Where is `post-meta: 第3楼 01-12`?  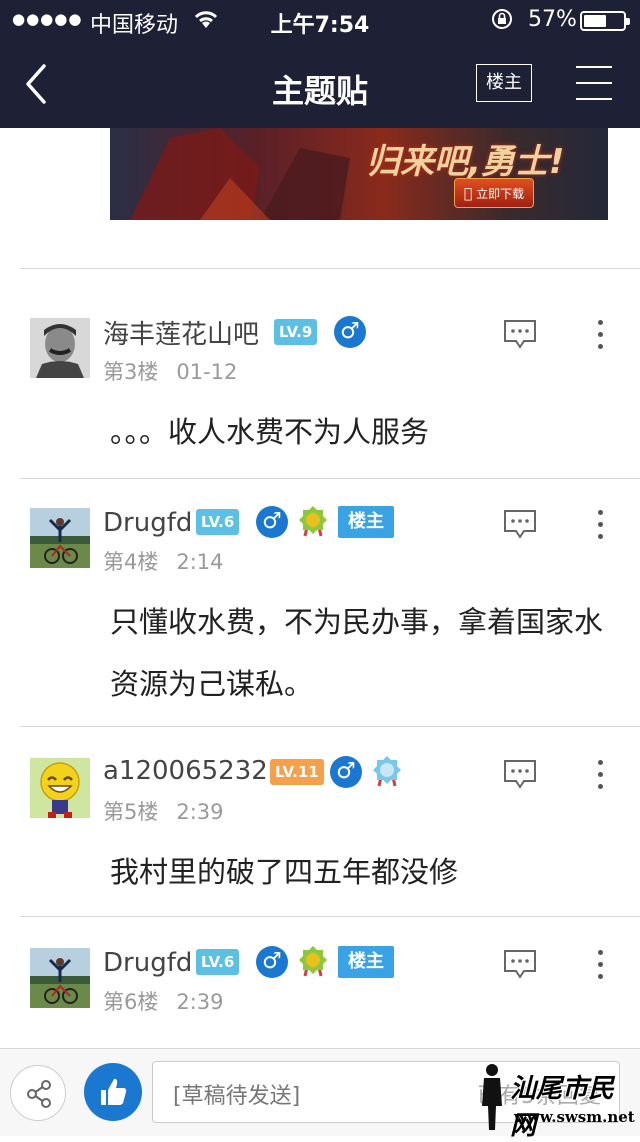 post-meta: 第3楼 01-12 is located at coordinates (170, 371).